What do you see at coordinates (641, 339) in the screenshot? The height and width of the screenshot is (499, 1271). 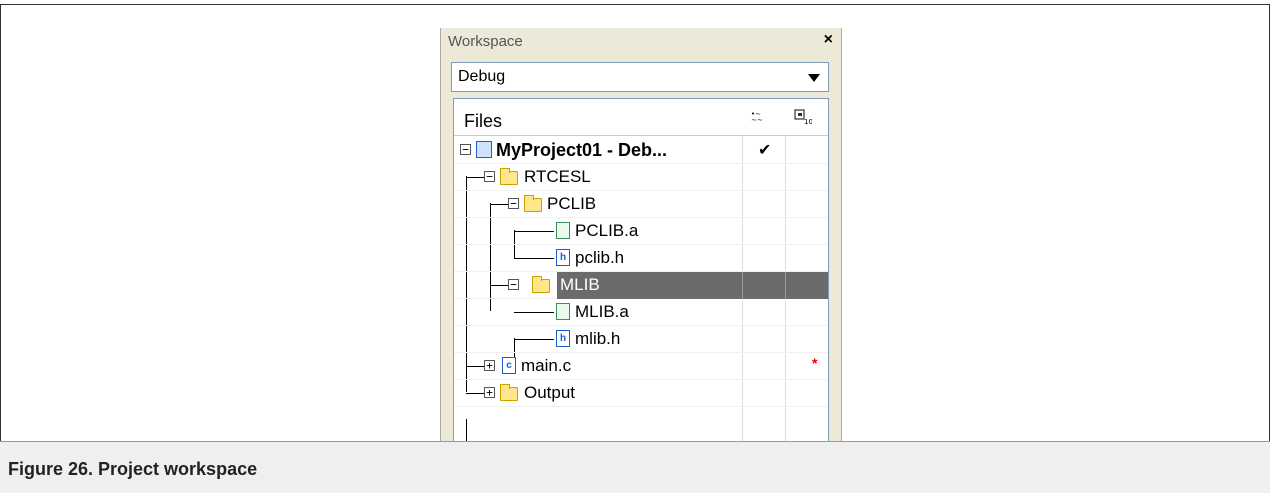 I see `tree-row-mlib-h: h mlib.h` at bounding box center [641, 339].